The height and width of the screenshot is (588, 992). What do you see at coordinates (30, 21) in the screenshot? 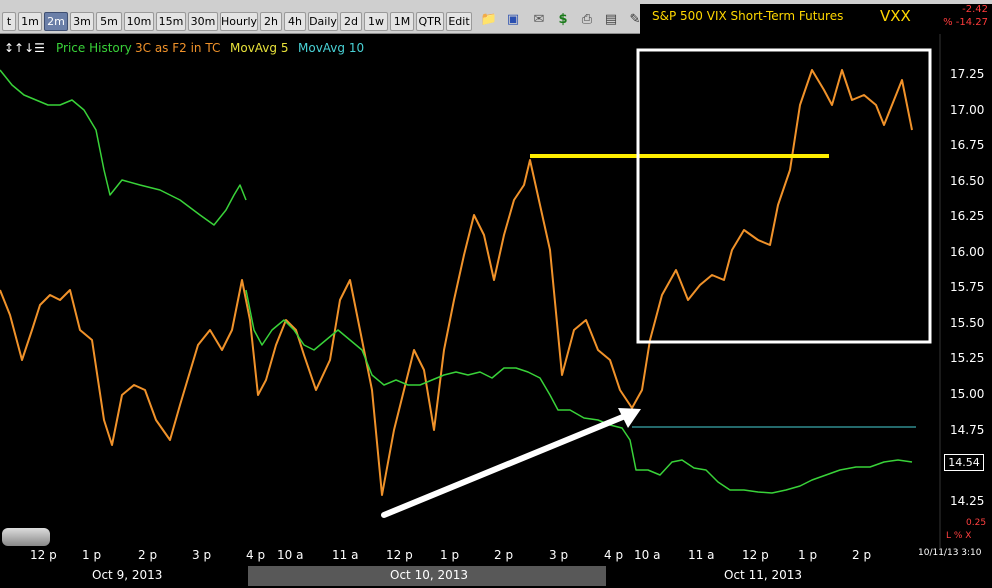
I see `timeframe-1m: 1m` at bounding box center [30, 21].